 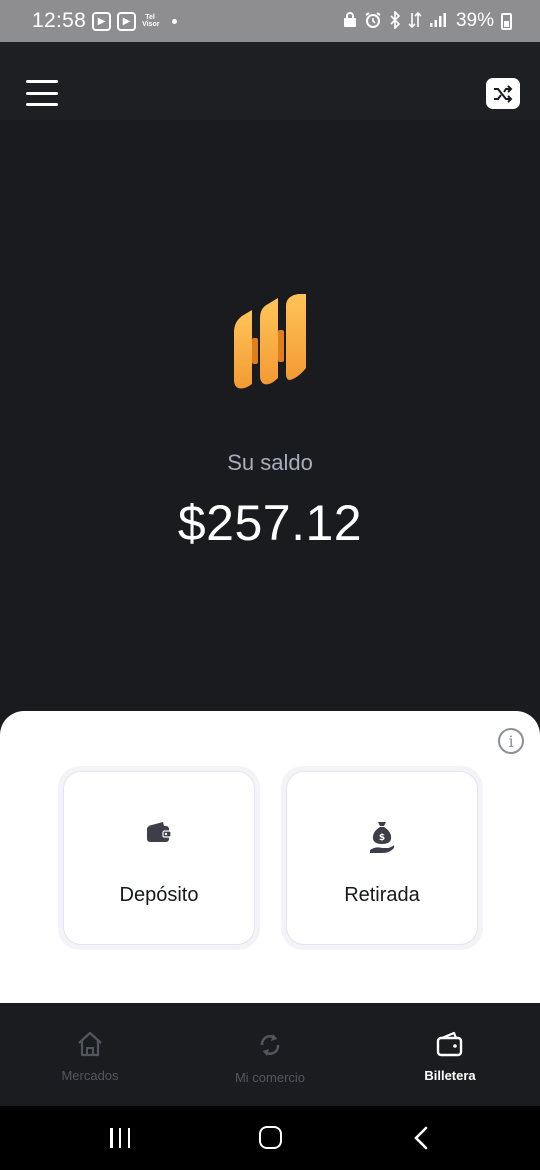 What do you see at coordinates (270, 81) in the screenshot?
I see `top-app-bar` at bounding box center [270, 81].